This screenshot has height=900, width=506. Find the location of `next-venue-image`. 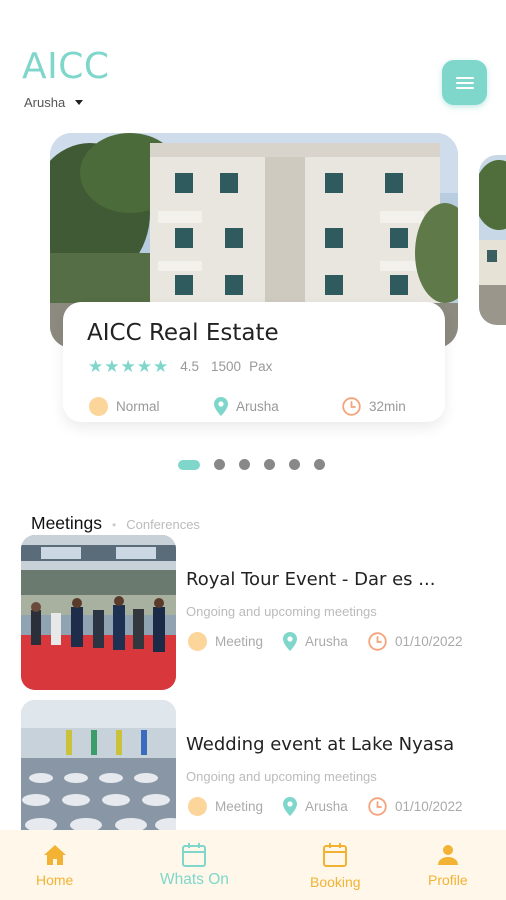

next-venue-image is located at coordinates (492, 240).